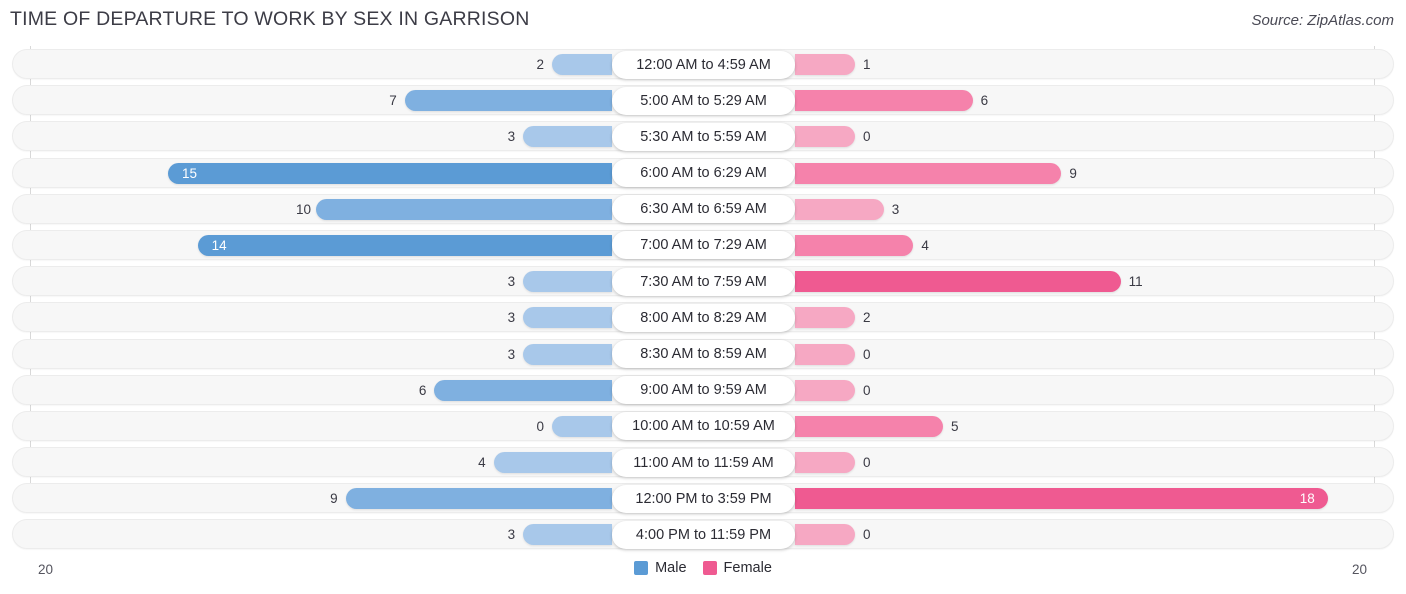  I want to click on value-label-male: 14, so click(219, 245).